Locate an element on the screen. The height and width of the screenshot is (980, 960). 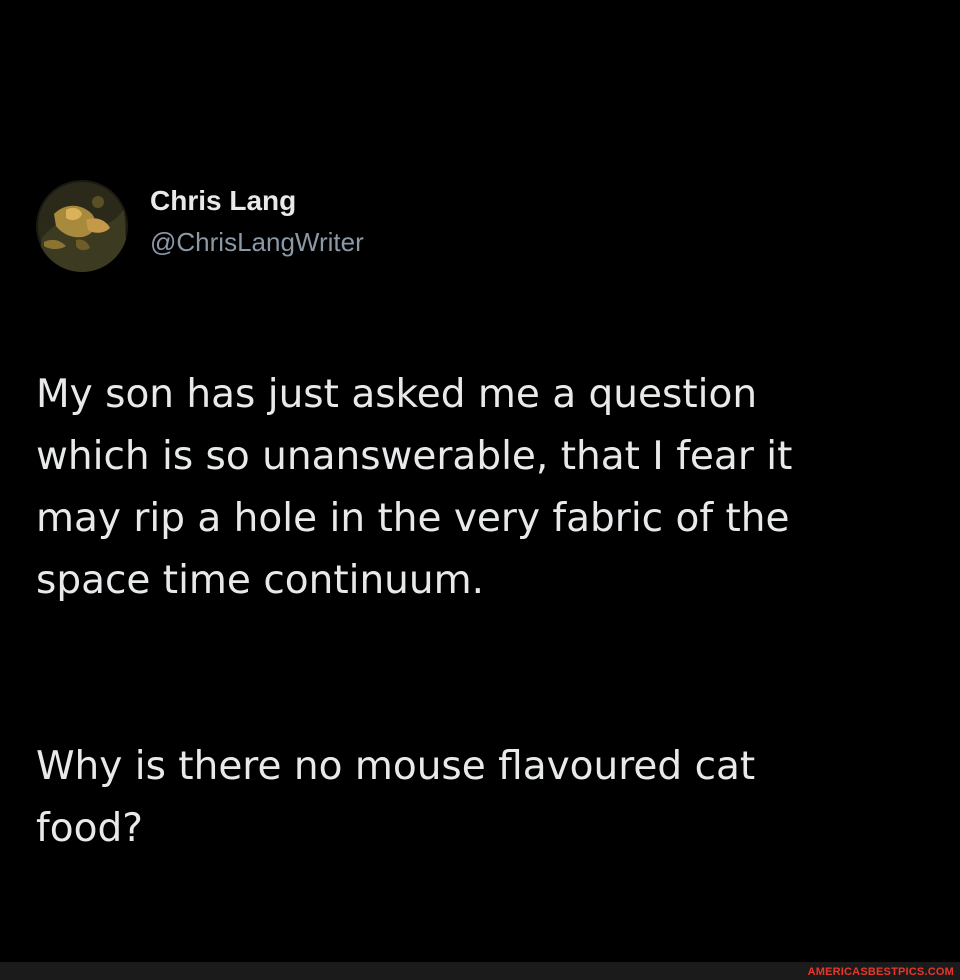
avatar-photo-icon is located at coordinates (82, 226).